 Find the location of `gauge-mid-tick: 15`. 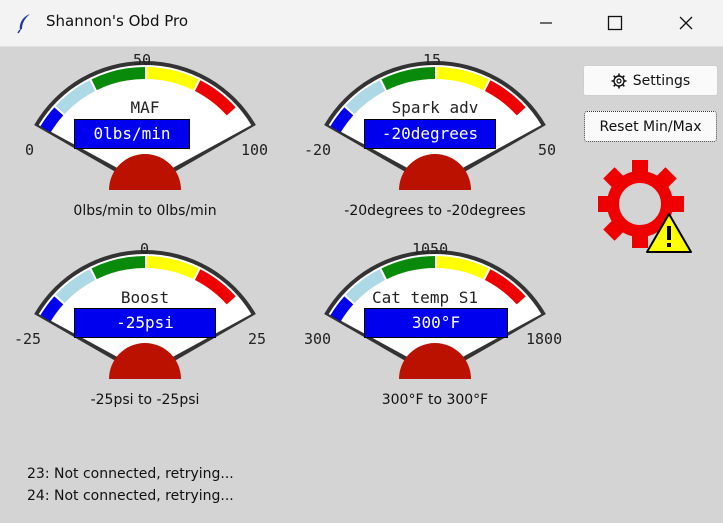

gauge-mid-tick: 15 is located at coordinates (432, 60).